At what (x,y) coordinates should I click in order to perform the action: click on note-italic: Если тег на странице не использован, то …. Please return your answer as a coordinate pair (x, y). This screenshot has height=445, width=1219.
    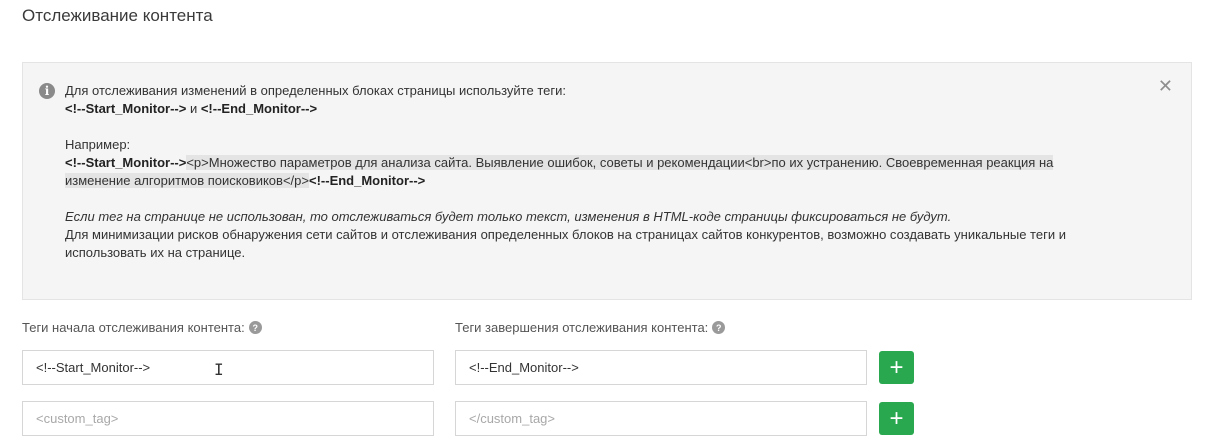
    Looking at the image, I should click on (508, 216).